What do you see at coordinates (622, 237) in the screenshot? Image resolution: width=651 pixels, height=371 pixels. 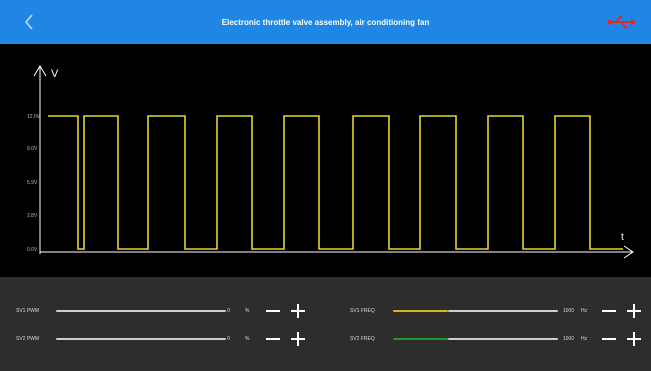 I see `x-axis-label: t` at bounding box center [622, 237].